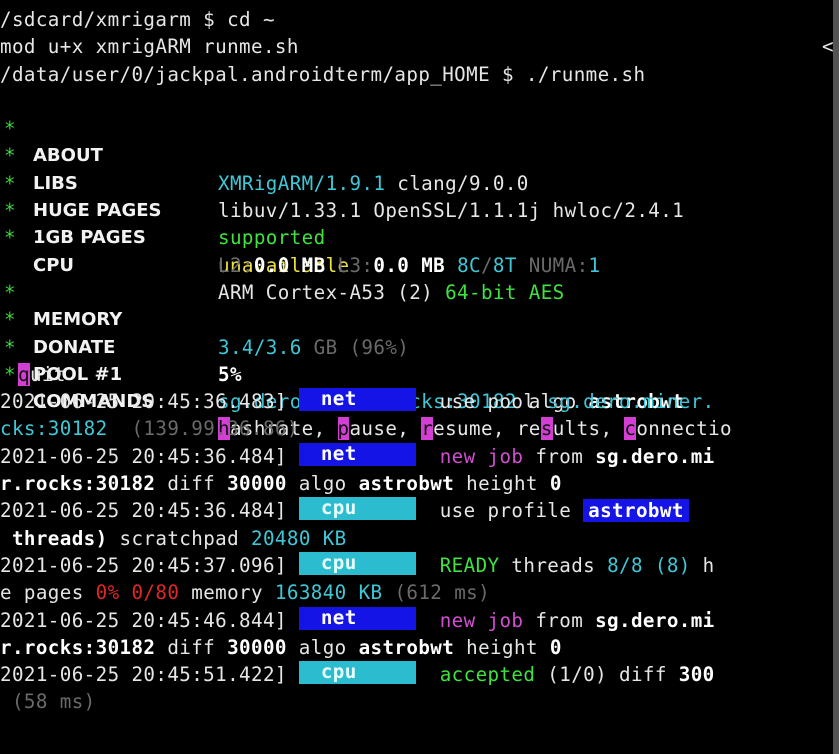 The height and width of the screenshot is (754, 839). What do you see at coordinates (54, 429) in the screenshot?
I see `pool-host: cks:30182` at bounding box center [54, 429].